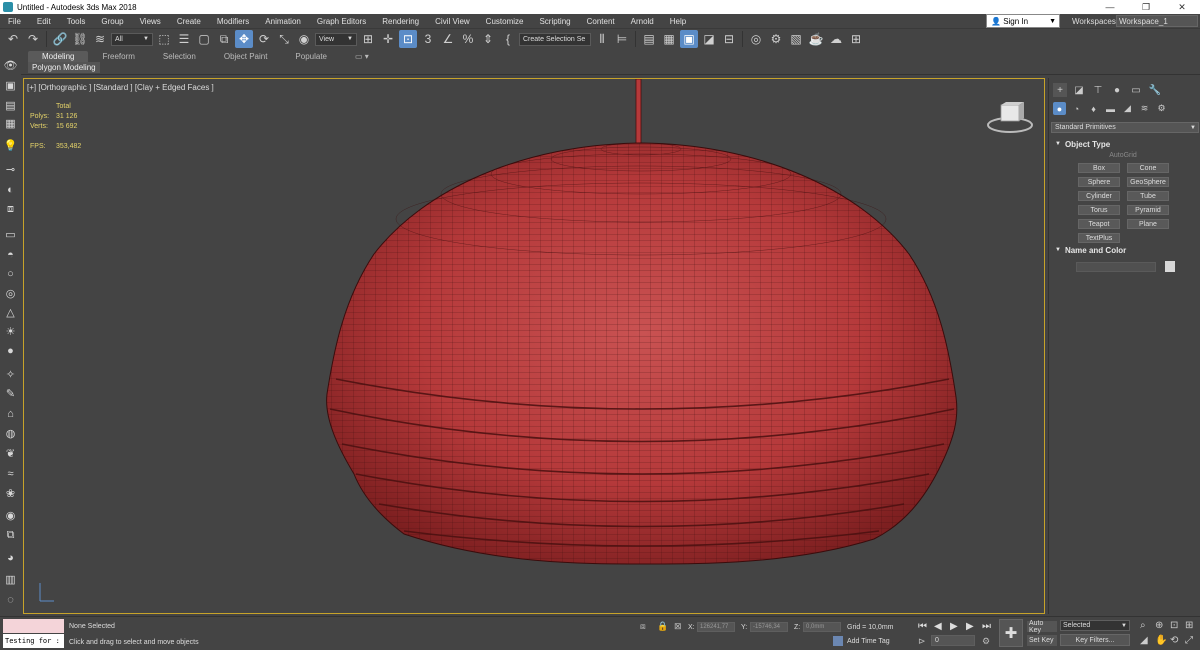  I want to click on absolute-mode-icon: ⊠, so click(678, 626).